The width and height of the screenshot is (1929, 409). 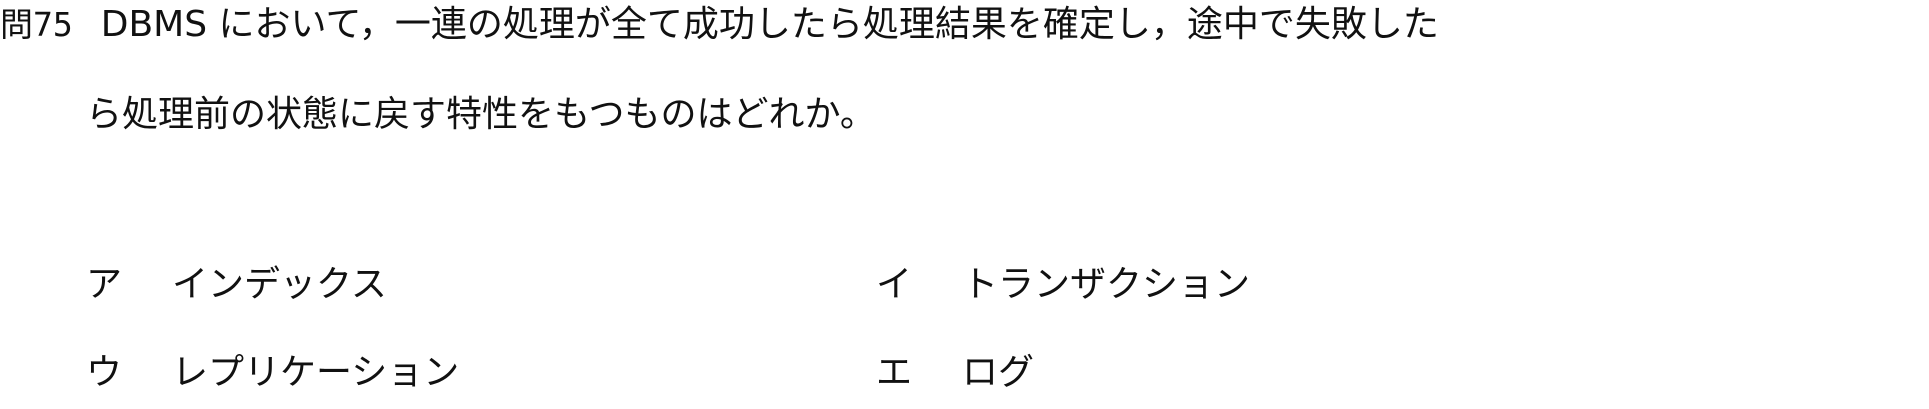 I want to click on choice-i: イ トランザクション, so click(x=1063, y=285).